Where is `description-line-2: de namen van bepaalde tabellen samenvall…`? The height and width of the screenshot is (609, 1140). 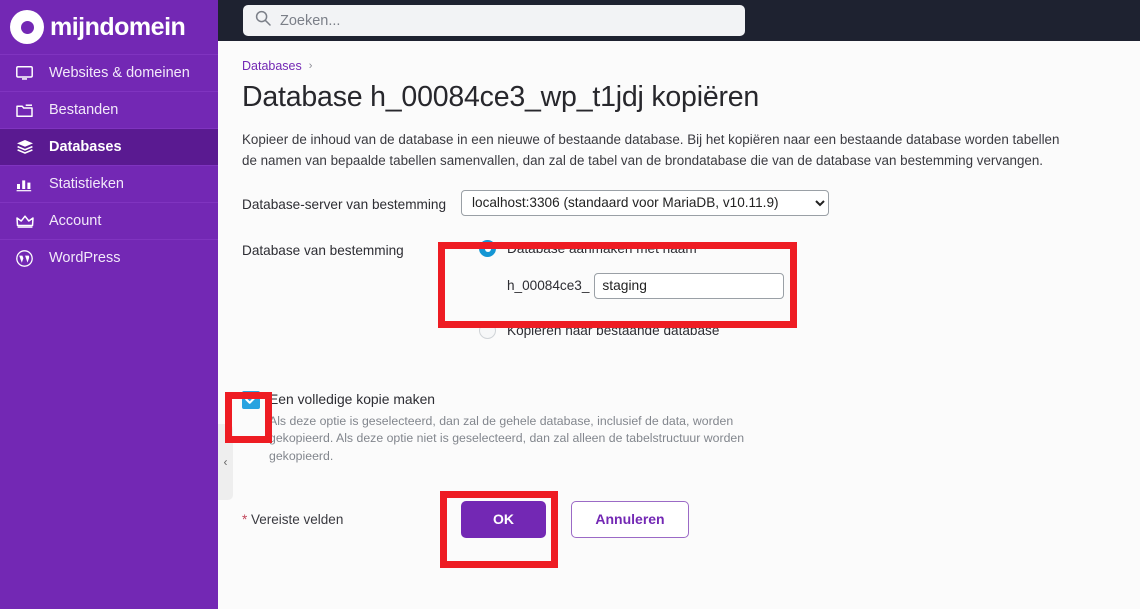
description-line-2: de namen van bepaalde tabellen samenvall… is located at coordinates (643, 160).